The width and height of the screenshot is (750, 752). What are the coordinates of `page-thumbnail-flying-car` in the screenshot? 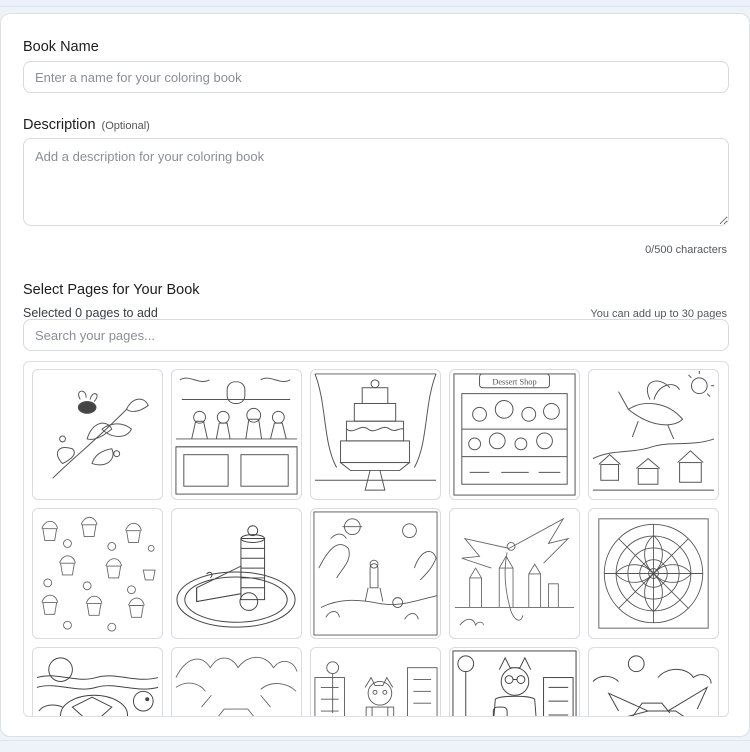 It's located at (653, 681).